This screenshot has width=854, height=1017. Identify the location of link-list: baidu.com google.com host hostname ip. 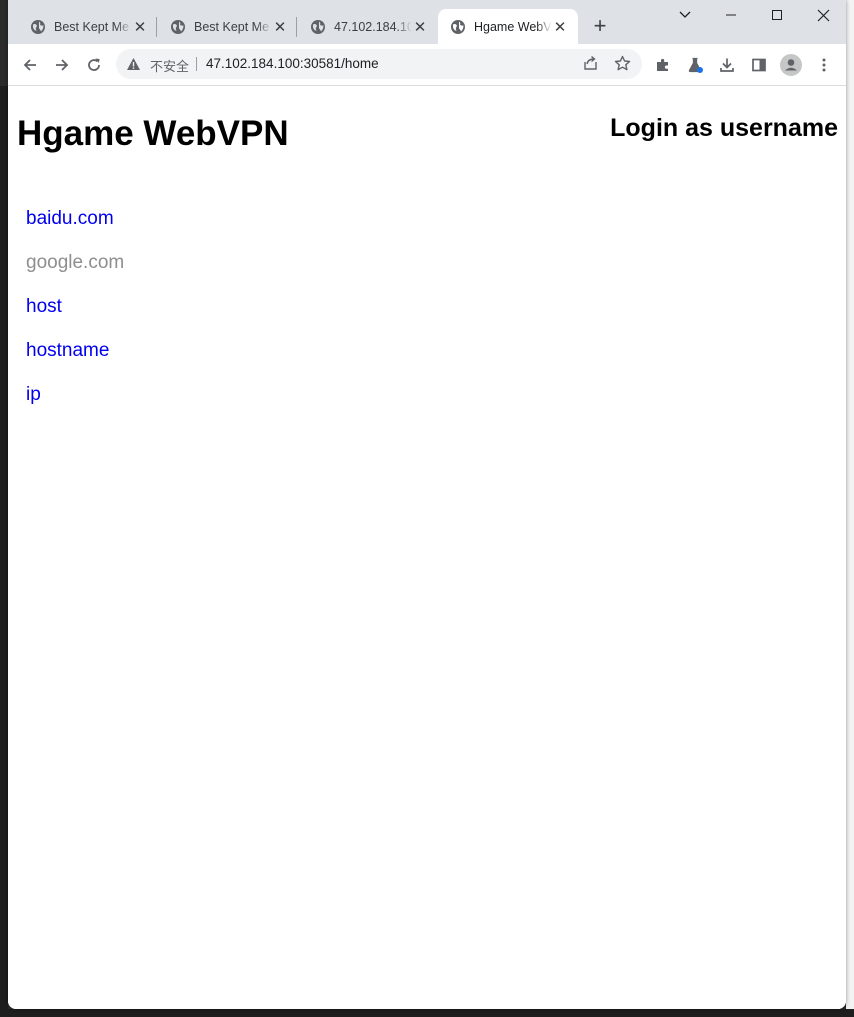
(75, 318).